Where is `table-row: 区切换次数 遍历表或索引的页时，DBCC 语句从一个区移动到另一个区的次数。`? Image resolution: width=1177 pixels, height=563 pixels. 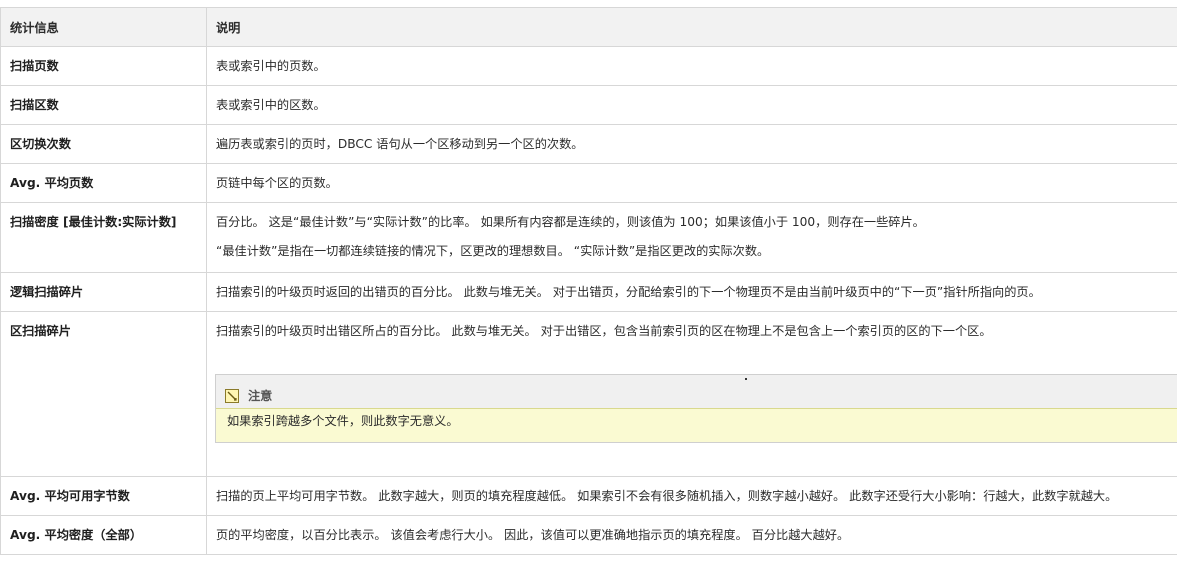
table-row: 区切换次数 遍历表或索引的页时，DBCC 语句从一个区移动到另一个区的次数。 is located at coordinates (588, 144).